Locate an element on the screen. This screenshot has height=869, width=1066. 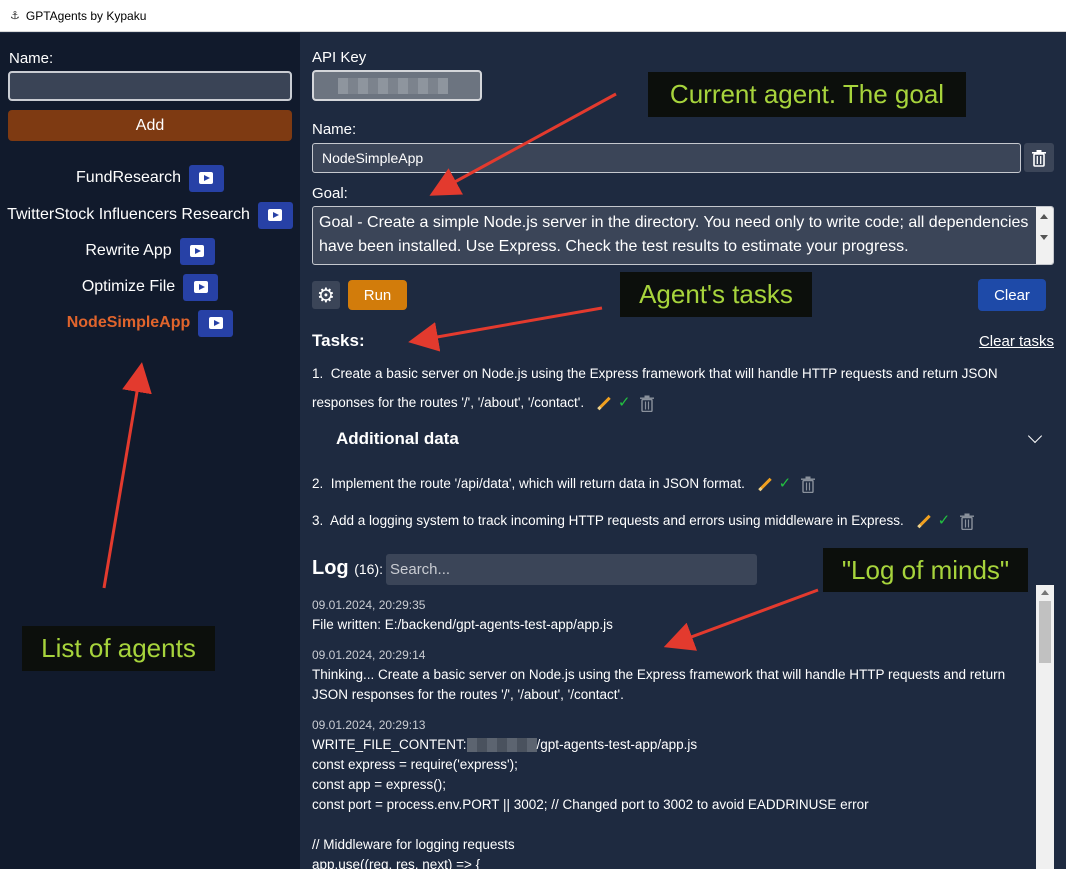
agent-name: FundResearch is located at coordinates (128, 177).